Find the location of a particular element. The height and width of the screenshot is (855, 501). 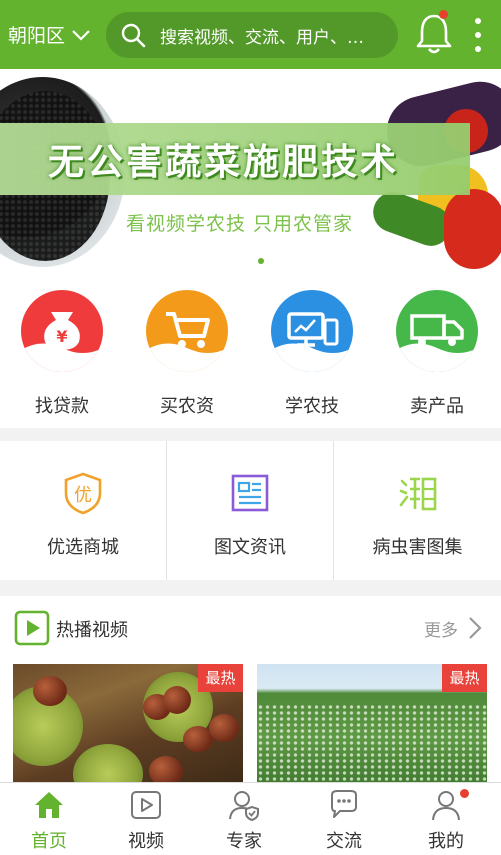

service-label: 卖产品 is located at coordinates (437, 406).